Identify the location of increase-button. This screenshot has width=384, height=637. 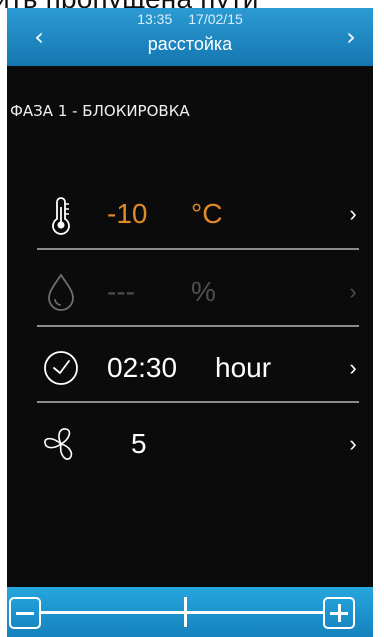
(339, 613).